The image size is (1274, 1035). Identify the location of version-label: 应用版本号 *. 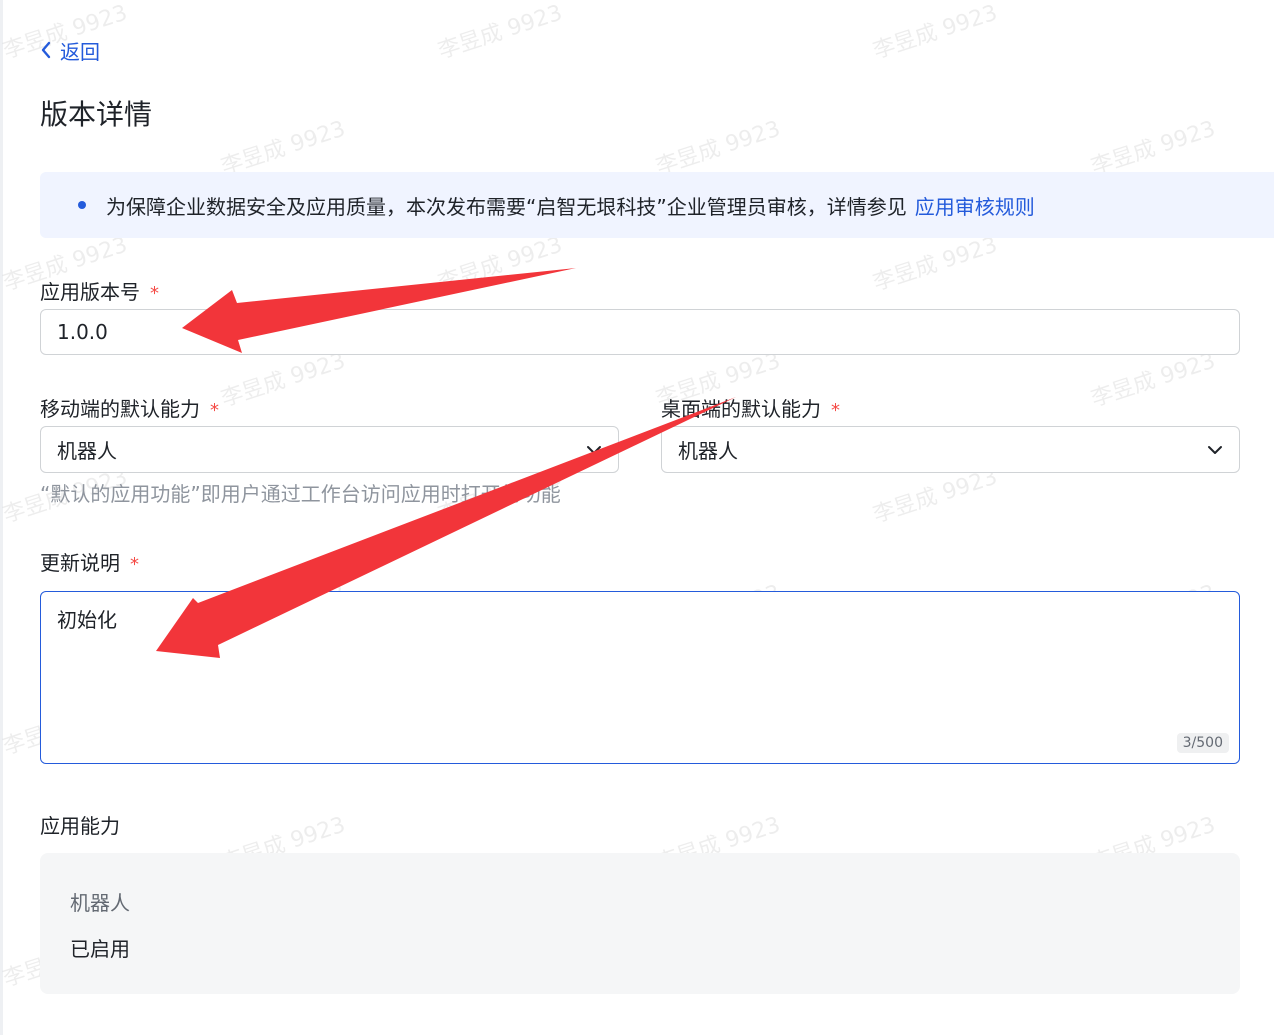
(99, 293).